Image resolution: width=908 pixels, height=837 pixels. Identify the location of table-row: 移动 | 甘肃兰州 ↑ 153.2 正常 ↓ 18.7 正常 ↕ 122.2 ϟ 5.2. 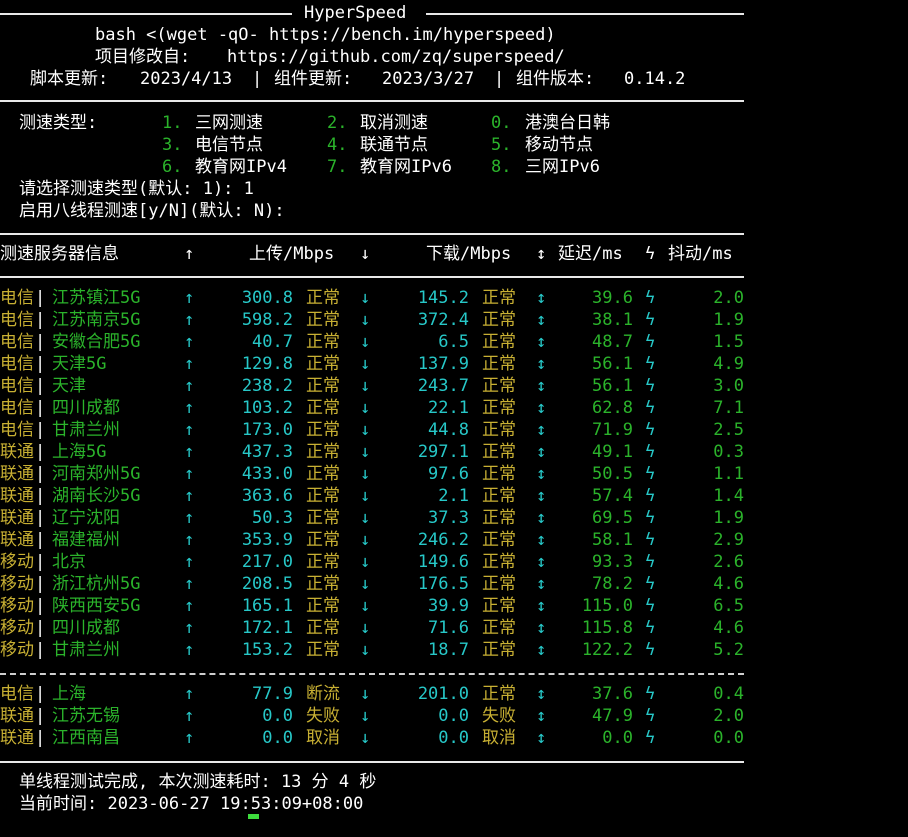
(372, 650).